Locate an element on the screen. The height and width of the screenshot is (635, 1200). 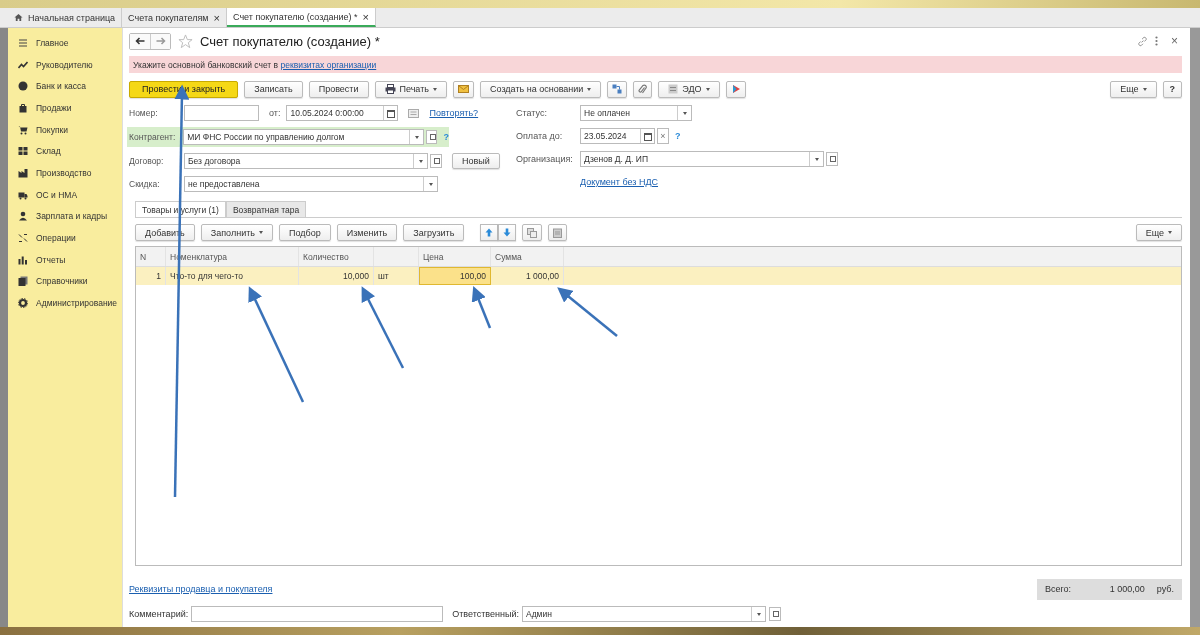
sidebar-item: Покупки is located at coordinates (65, 129).